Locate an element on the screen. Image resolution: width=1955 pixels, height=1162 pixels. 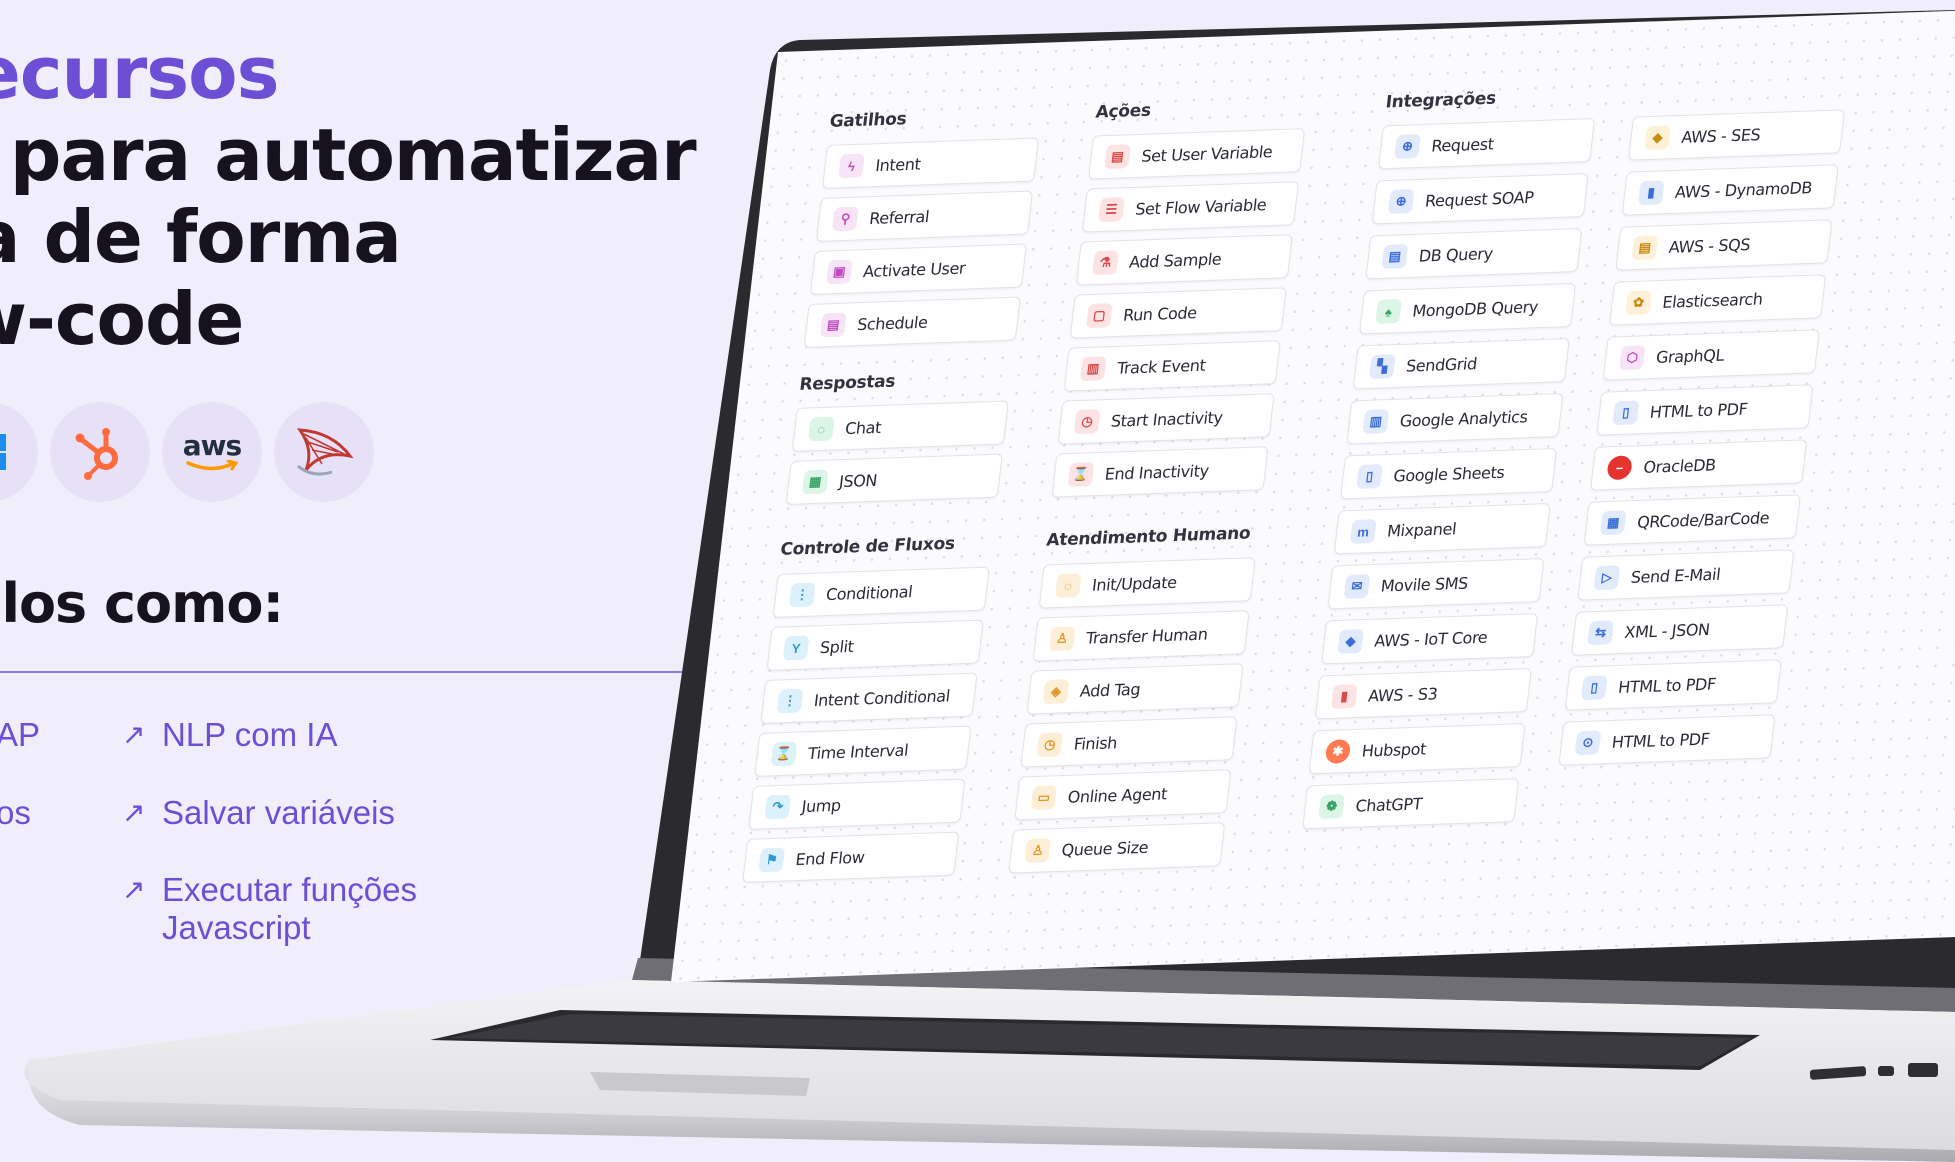
node-qrcode-barcode: ▦ QRCode/BarCode is located at coordinates (1692, 520).